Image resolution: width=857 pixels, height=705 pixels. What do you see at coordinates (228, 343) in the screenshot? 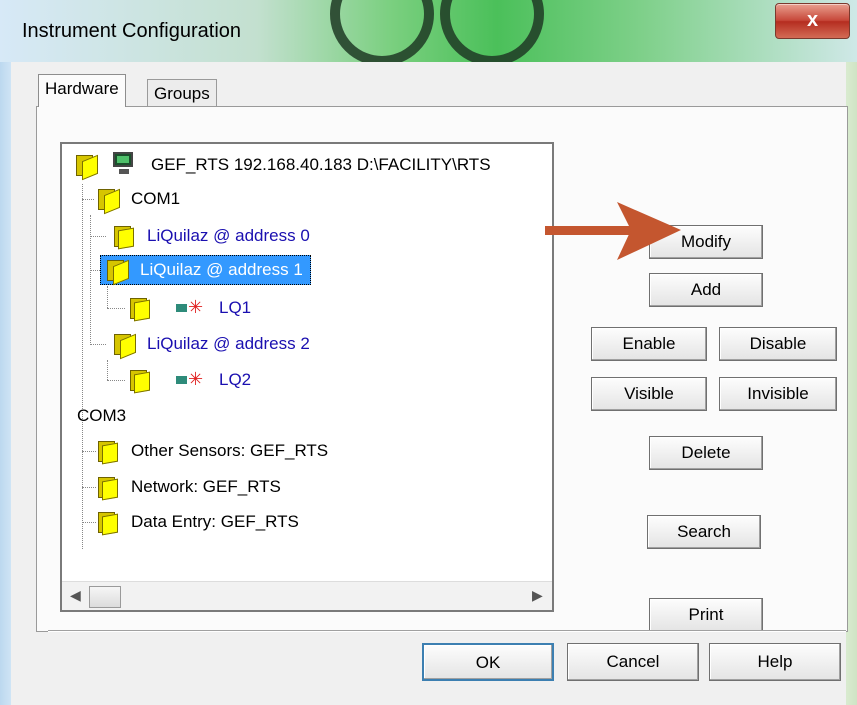
I see `tree-node-label: LiQuilaz @ address 2` at bounding box center [228, 343].